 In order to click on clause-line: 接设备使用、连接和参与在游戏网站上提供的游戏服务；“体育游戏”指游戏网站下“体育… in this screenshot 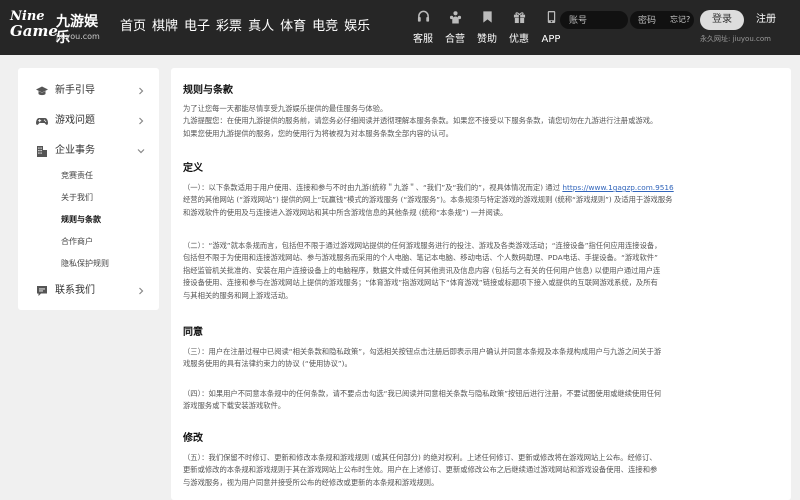, I will do `click(420, 283)`.